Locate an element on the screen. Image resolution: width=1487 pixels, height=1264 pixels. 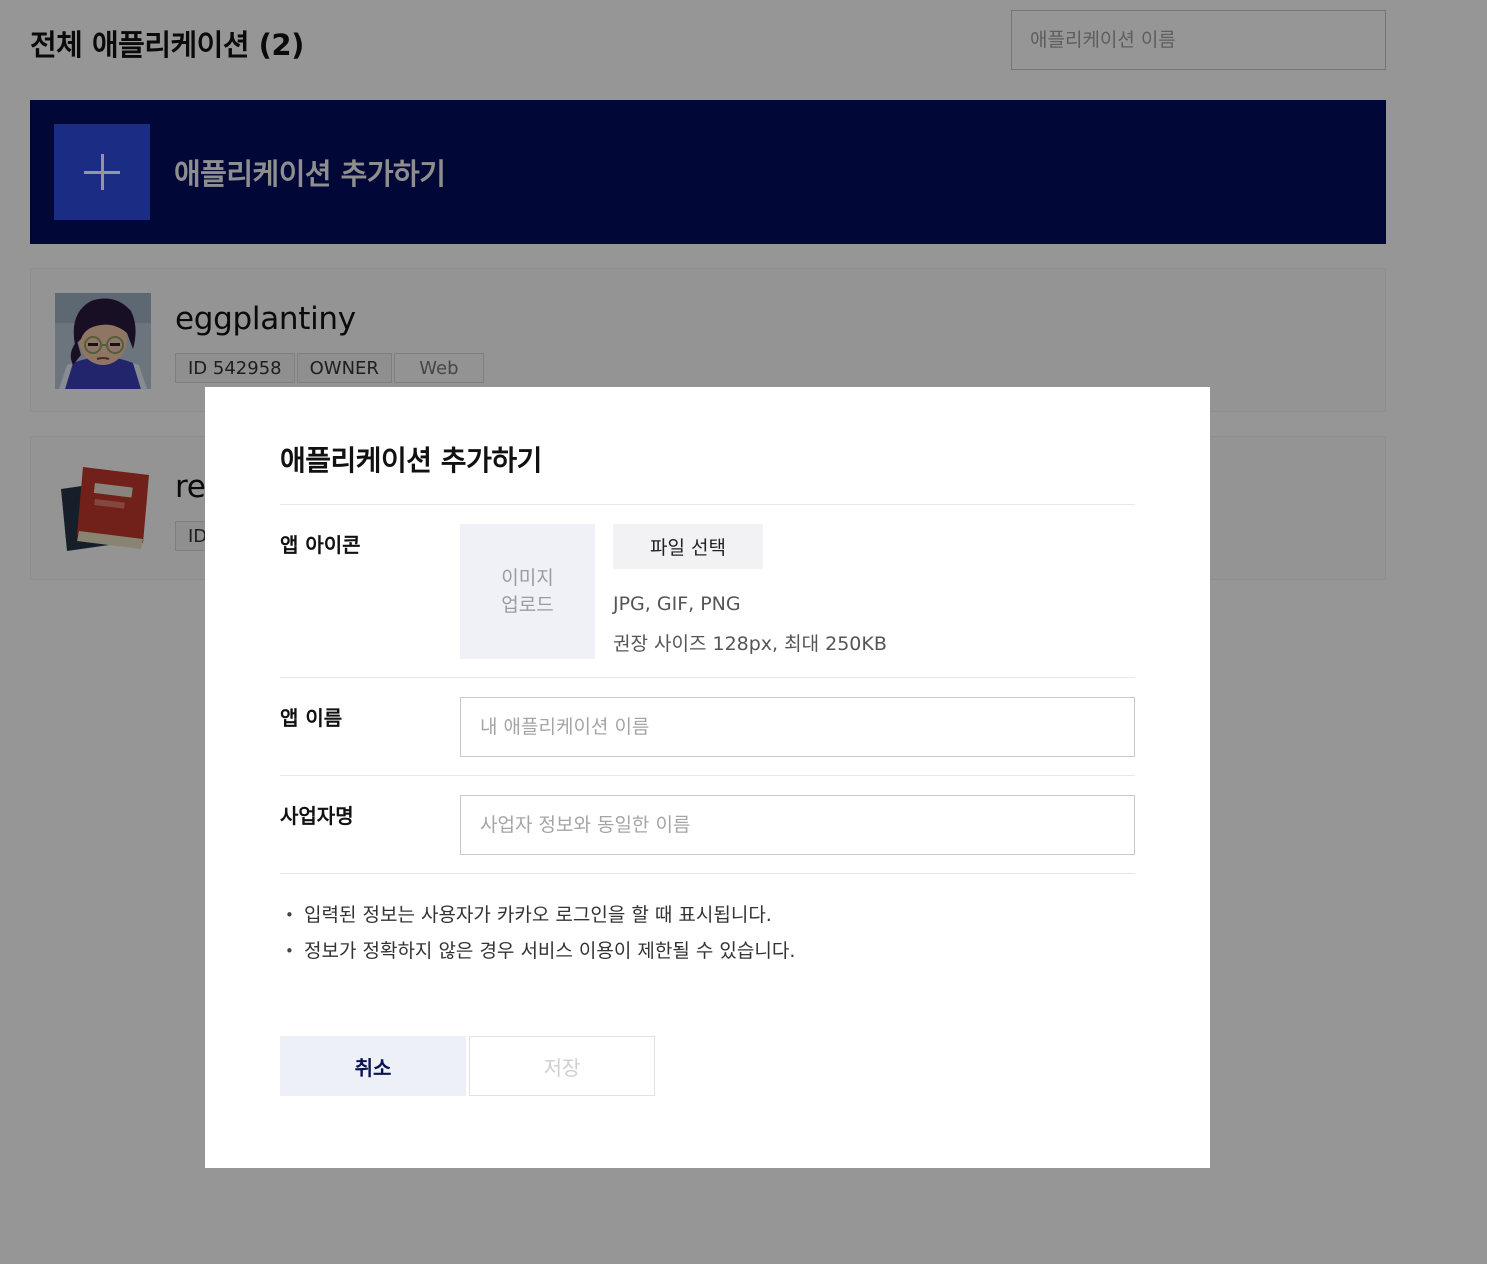
notice-item: 정보가 정확하지 않은 경우 서비스 이용이 제한될 수 있습니다. is located at coordinates (540, 951).